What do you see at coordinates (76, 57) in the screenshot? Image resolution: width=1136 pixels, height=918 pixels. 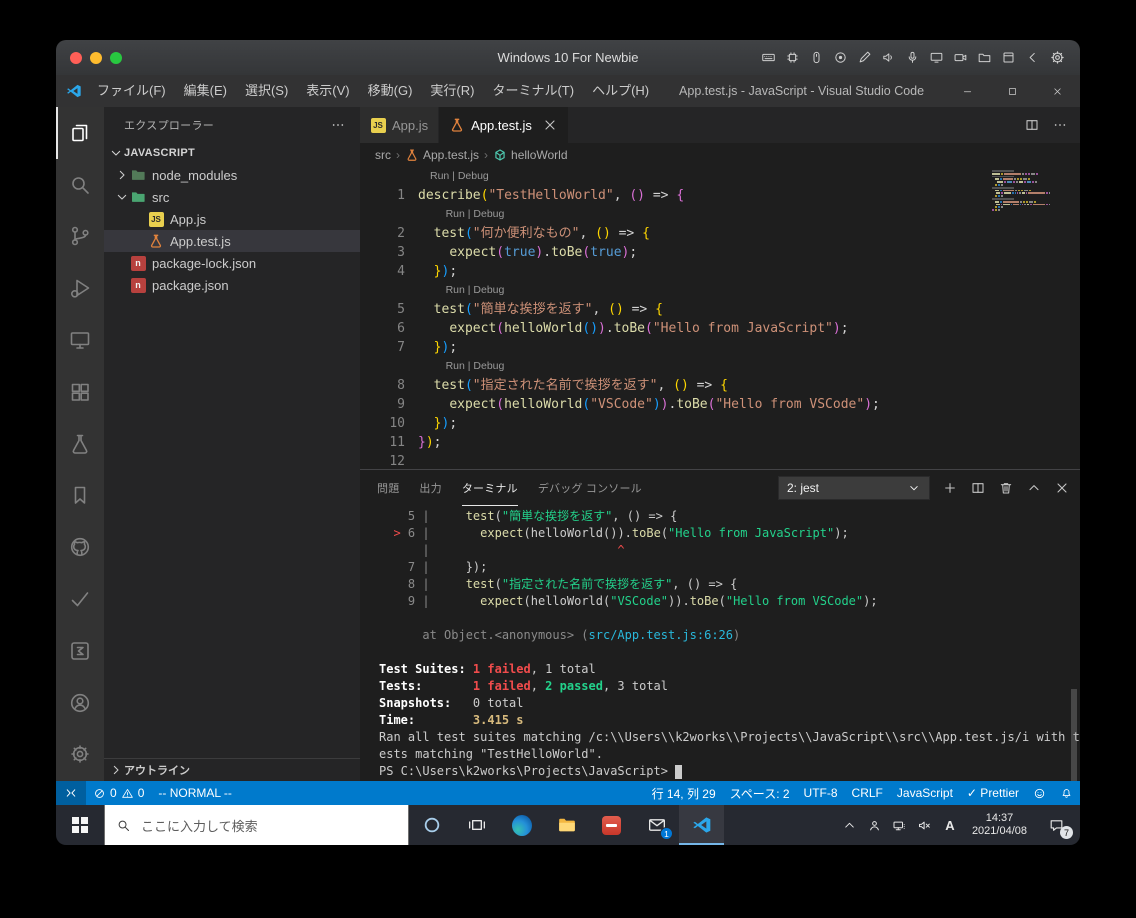 I see `mac-close-button` at bounding box center [76, 57].